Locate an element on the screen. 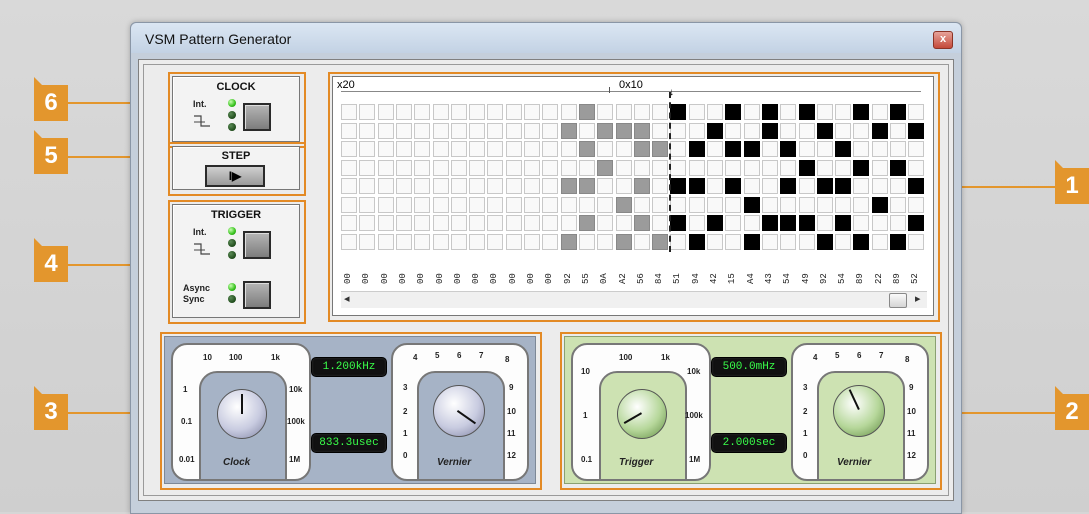 The height and width of the screenshot is (514, 1089). scroll-thumb is located at coordinates (898, 300).